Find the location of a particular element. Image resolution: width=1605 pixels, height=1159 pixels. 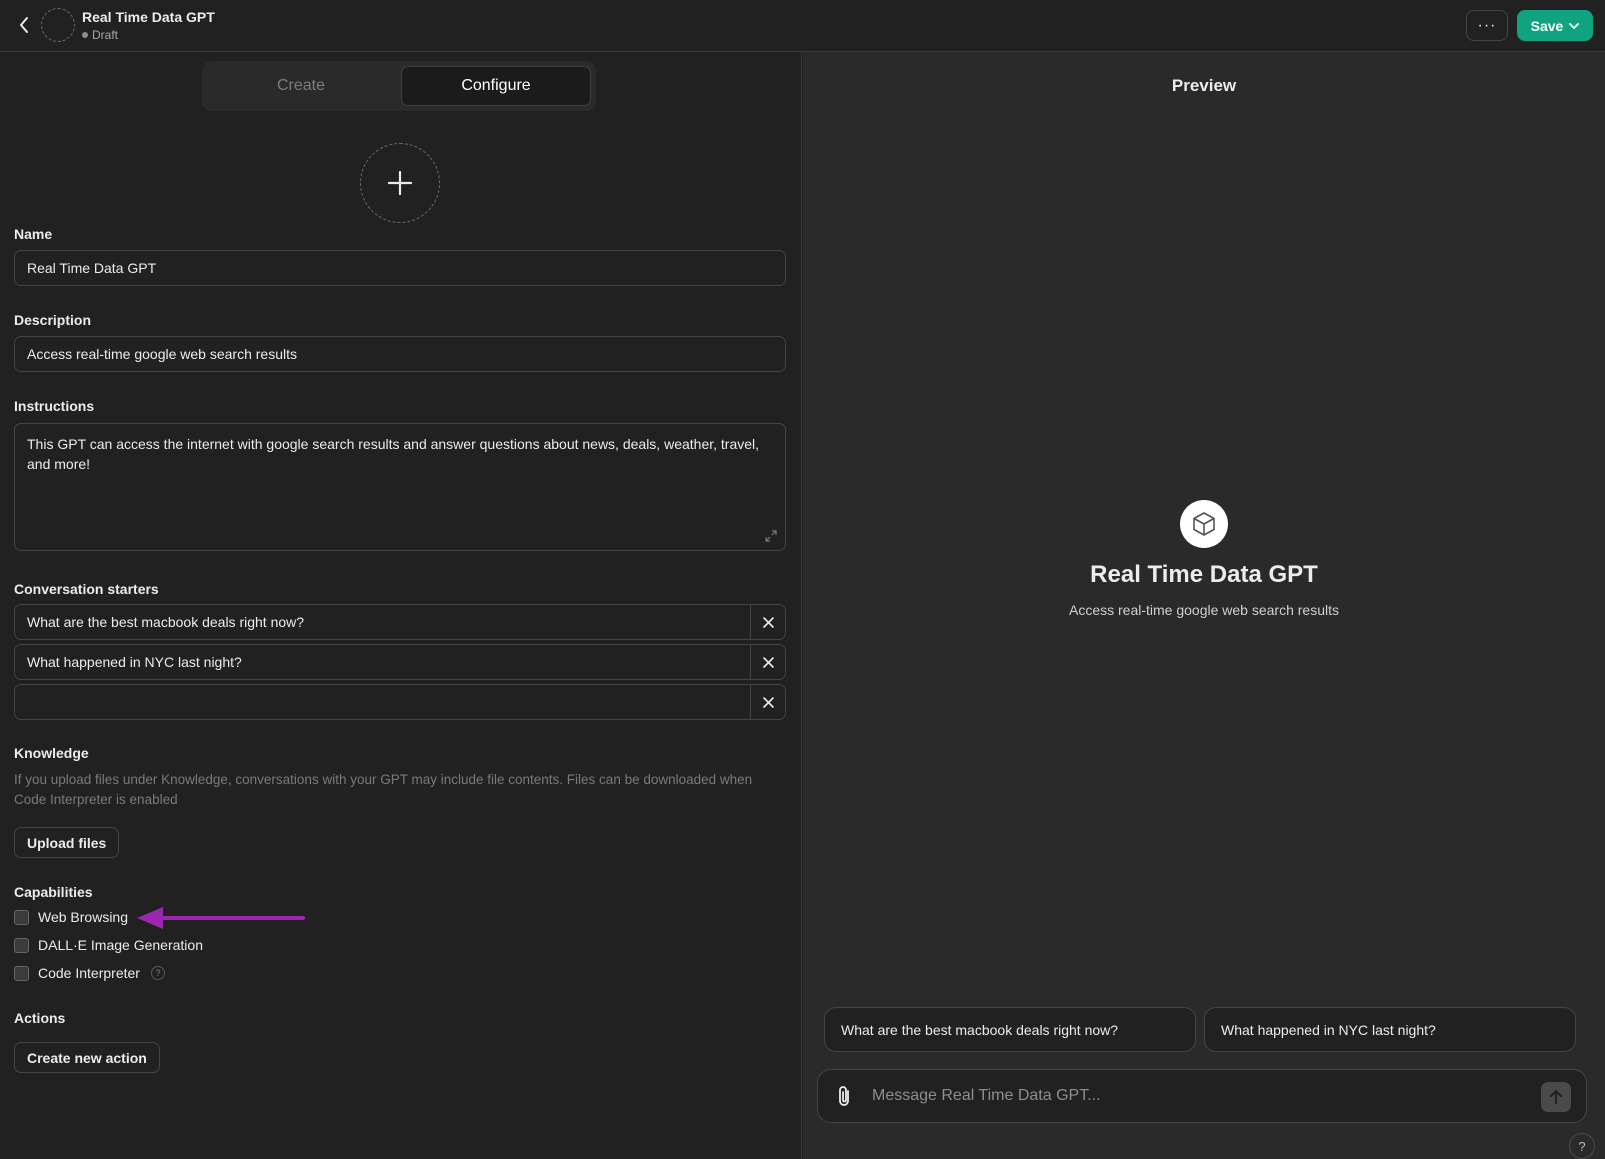

code-interpreter-checkbox is located at coordinates (21, 973).